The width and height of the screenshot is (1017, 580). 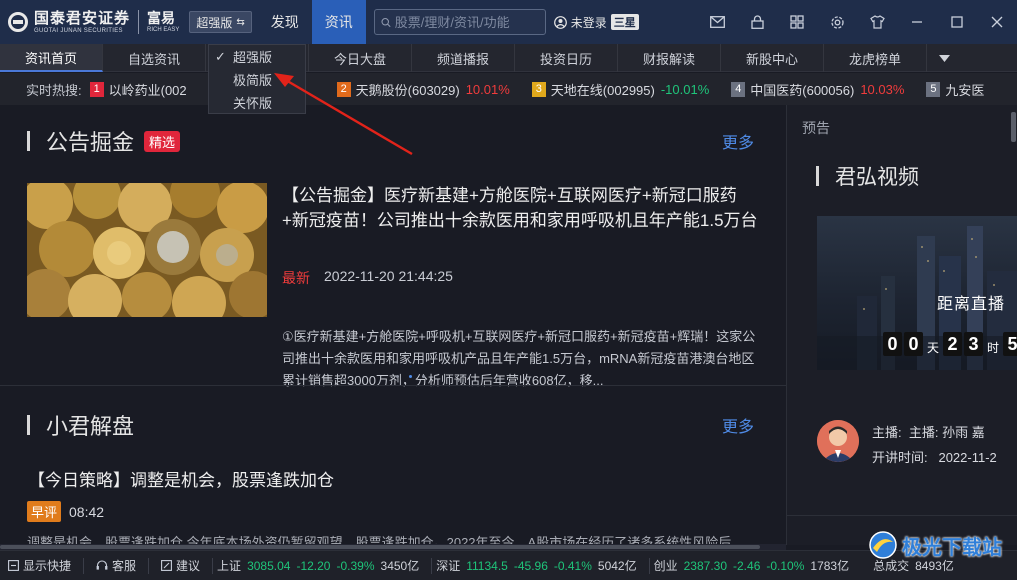 I want to click on gear-icon, so click(x=837, y=22).